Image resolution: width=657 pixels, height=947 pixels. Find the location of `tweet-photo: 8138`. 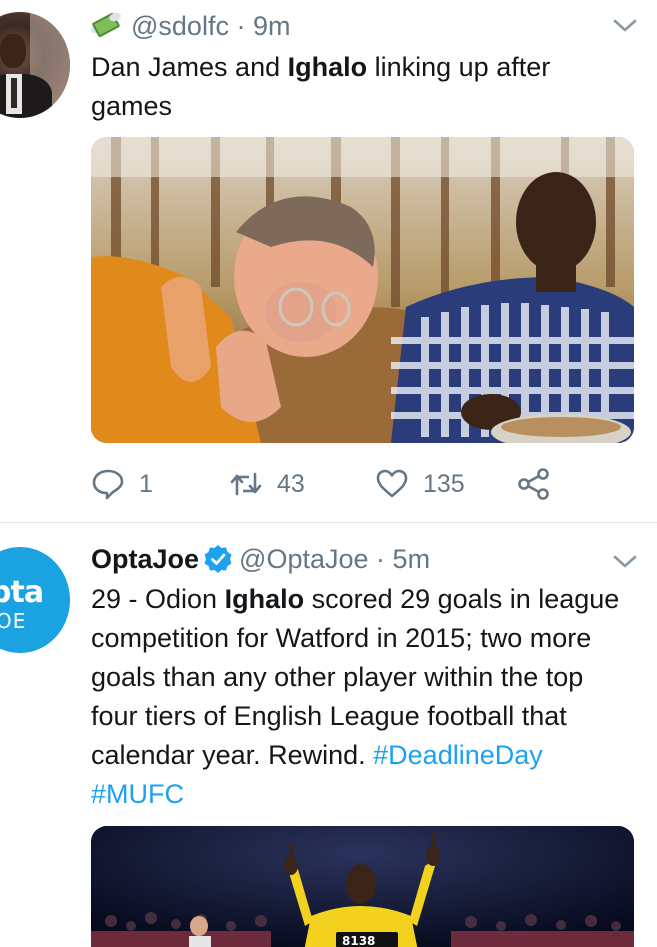

tweet-photo: 8138 is located at coordinates (362, 886).